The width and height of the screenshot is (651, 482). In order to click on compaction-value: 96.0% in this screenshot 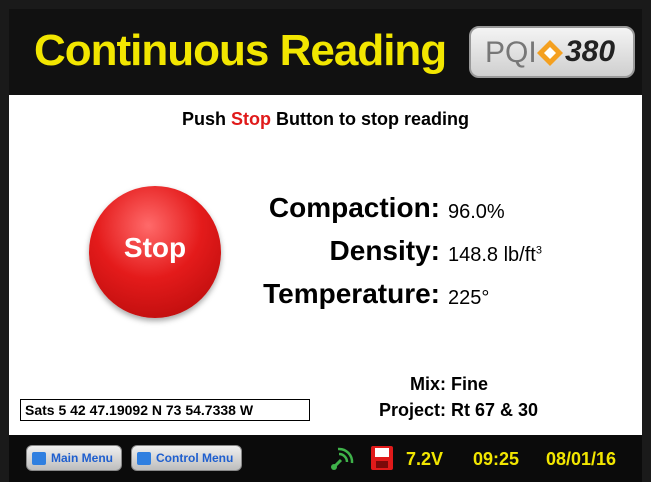, I will do `click(476, 212)`.